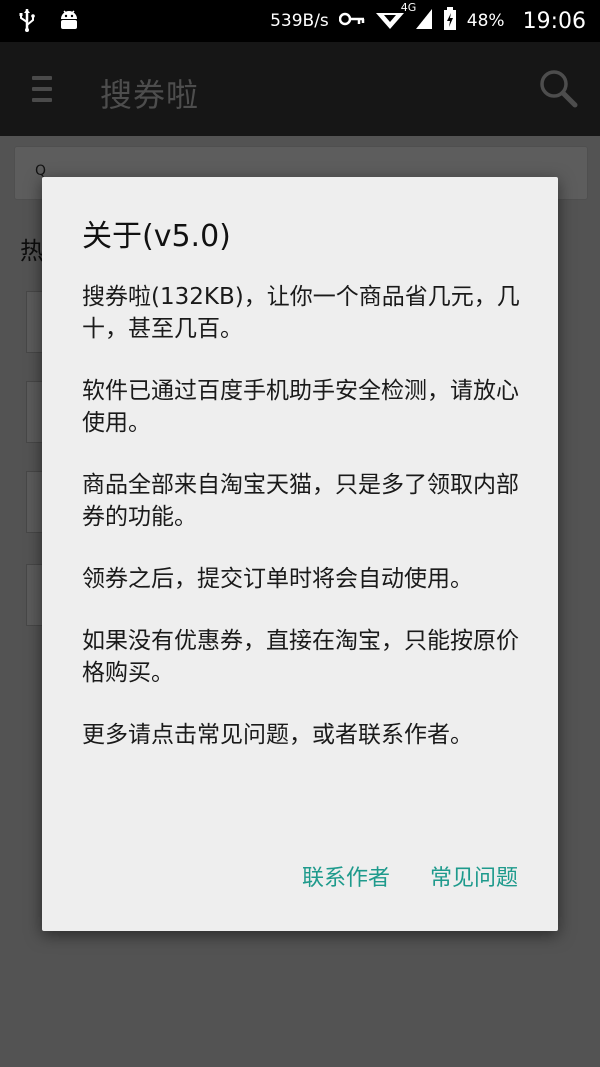  What do you see at coordinates (27, 22) in the screenshot?
I see `usb-icon` at bounding box center [27, 22].